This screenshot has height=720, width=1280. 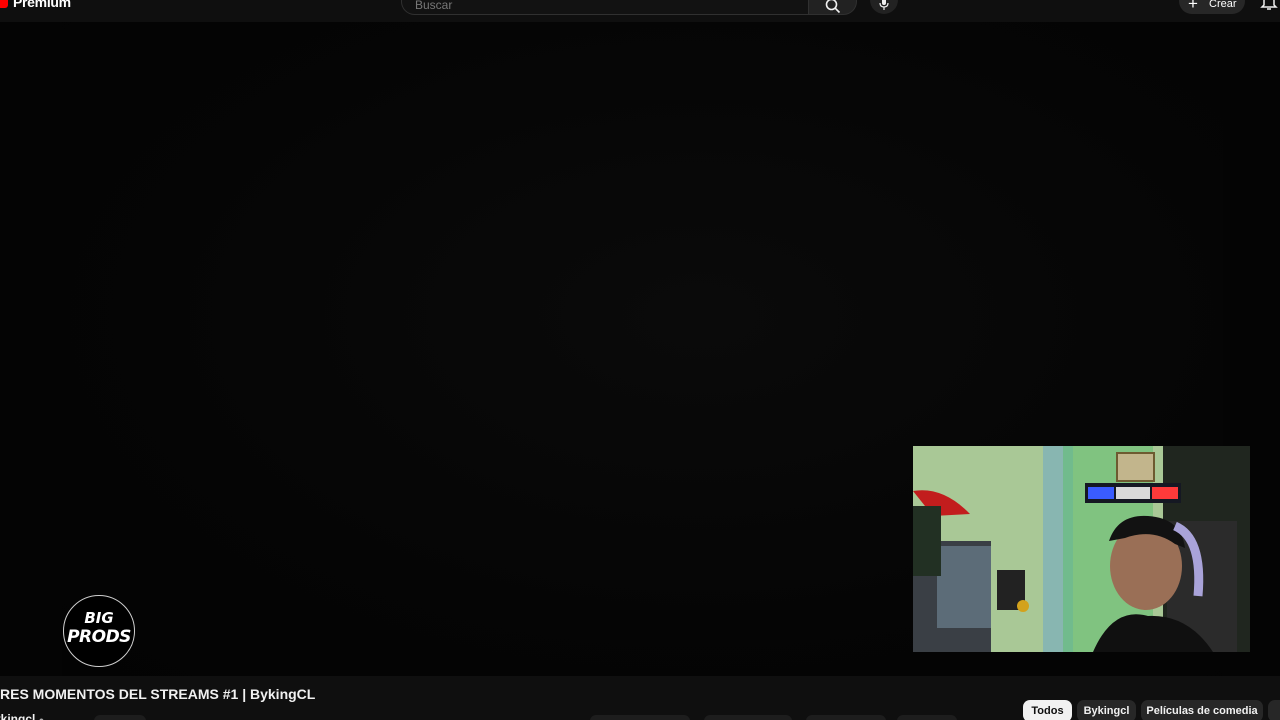 I want to click on chip-next, so click(x=1274, y=710).